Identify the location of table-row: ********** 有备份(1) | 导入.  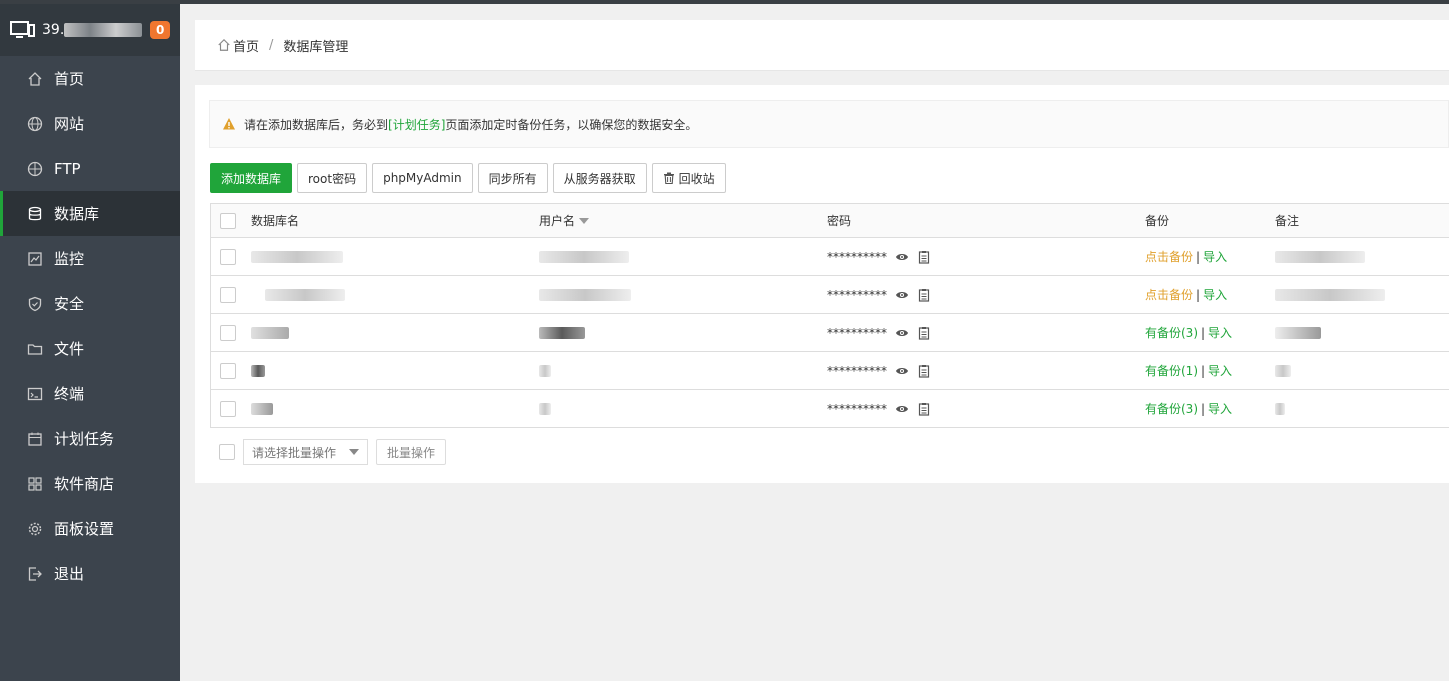
(830, 371).